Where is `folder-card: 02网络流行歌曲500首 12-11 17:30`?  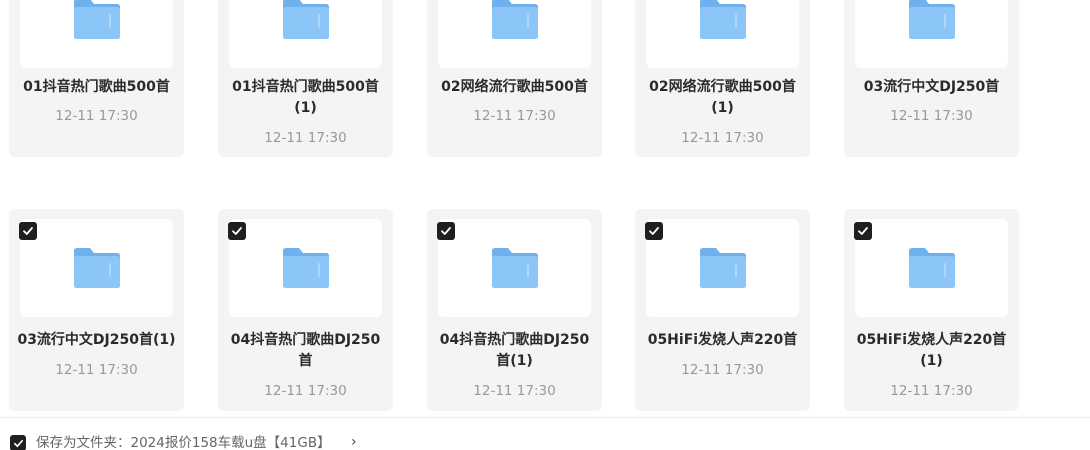 folder-card: 02网络流行歌曲500首 12-11 17:30 is located at coordinates (514, 78).